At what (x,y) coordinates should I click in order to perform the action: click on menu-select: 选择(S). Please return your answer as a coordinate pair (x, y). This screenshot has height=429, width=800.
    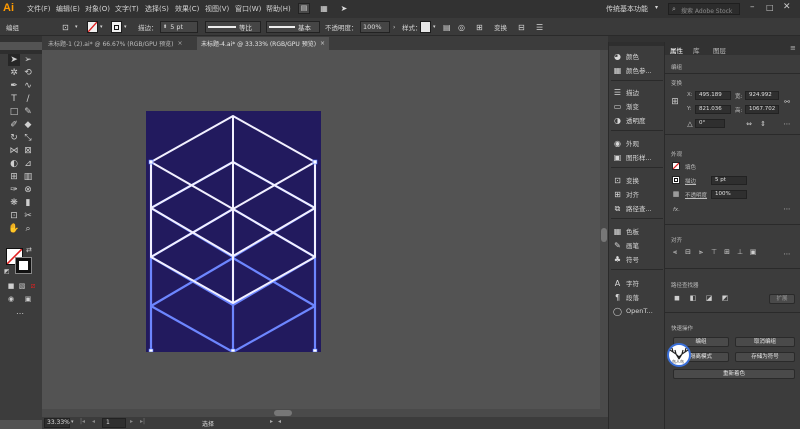
    Looking at the image, I should click on (157, 9).